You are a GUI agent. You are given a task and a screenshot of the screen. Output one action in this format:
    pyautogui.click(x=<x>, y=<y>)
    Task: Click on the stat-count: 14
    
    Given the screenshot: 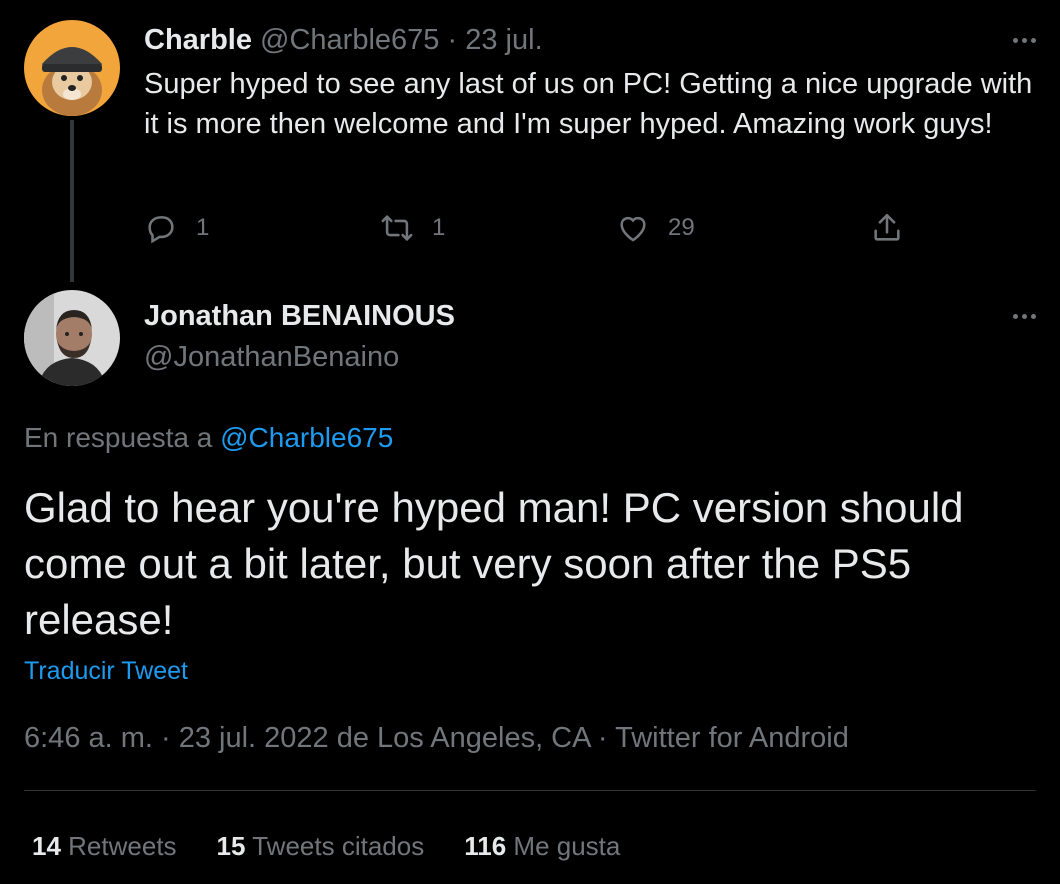 What is the action you would take?
    pyautogui.click(x=46, y=846)
    